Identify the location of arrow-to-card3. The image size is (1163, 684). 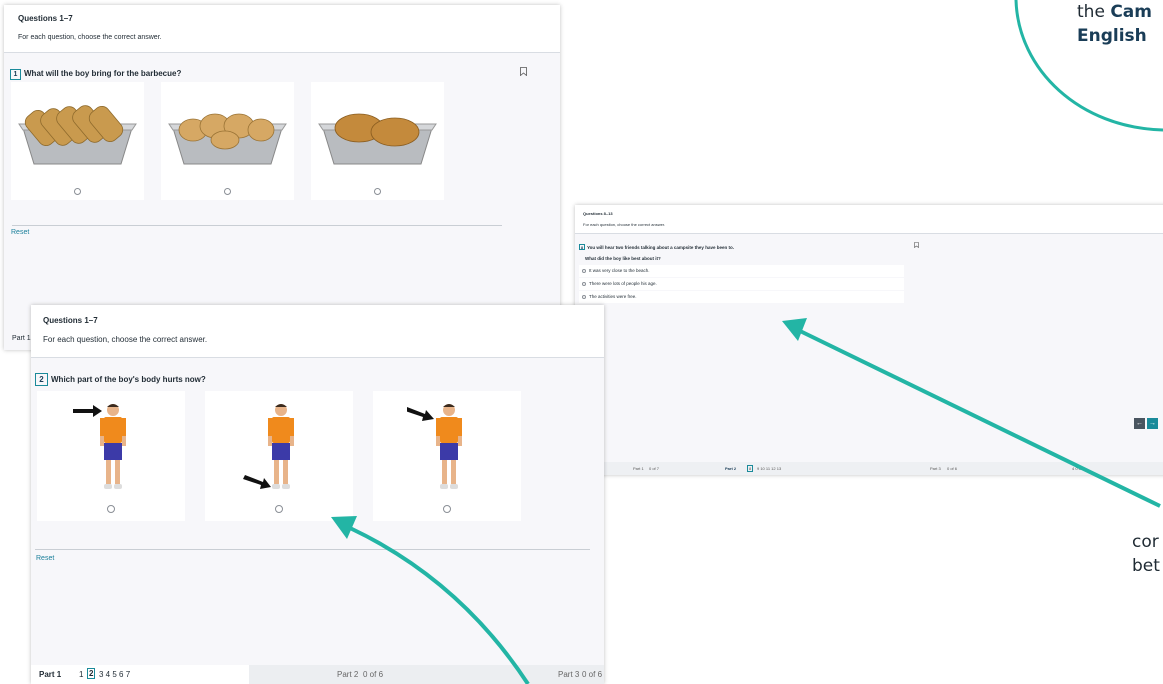
(439, 605).